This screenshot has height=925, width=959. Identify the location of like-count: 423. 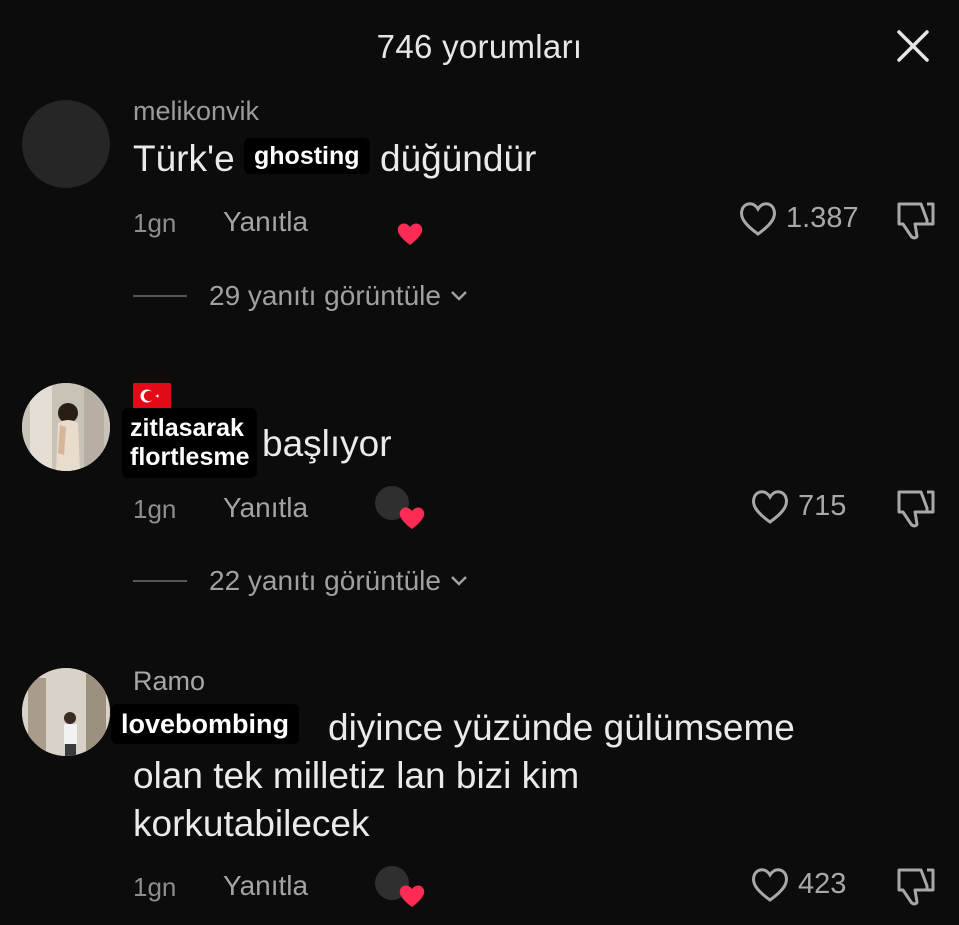
(822, 883).